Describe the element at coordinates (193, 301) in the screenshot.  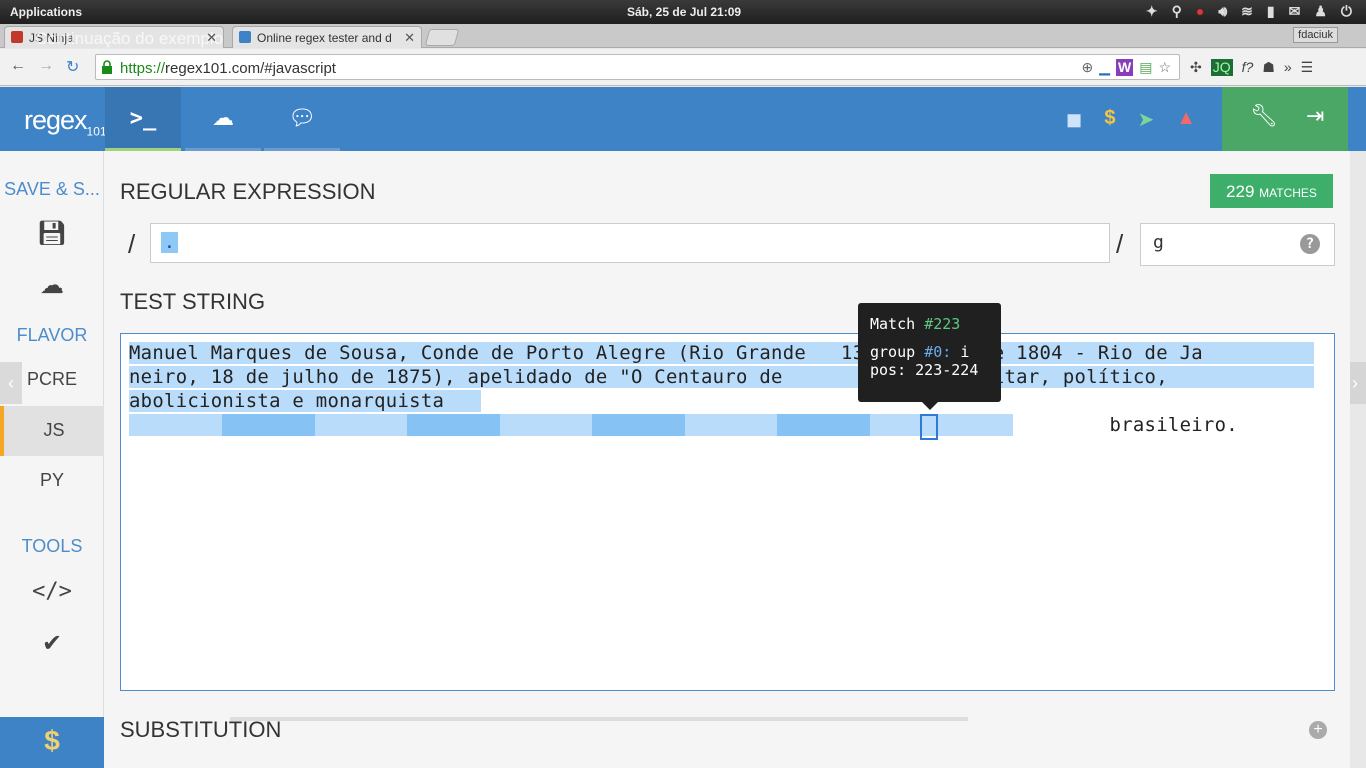
I see `test-string-section-title: TEST STRING` at that location.